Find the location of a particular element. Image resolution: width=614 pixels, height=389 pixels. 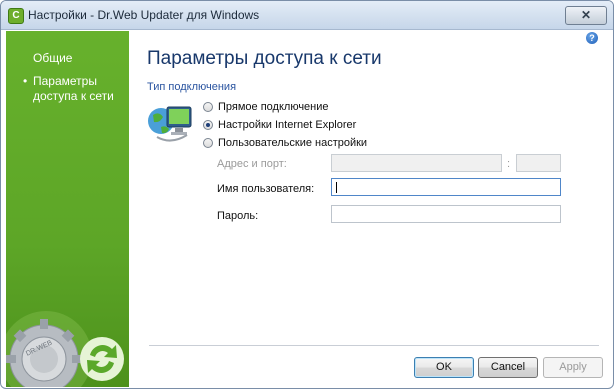

connection-type-label: Тип подключения is located at coordinates (192, 87).